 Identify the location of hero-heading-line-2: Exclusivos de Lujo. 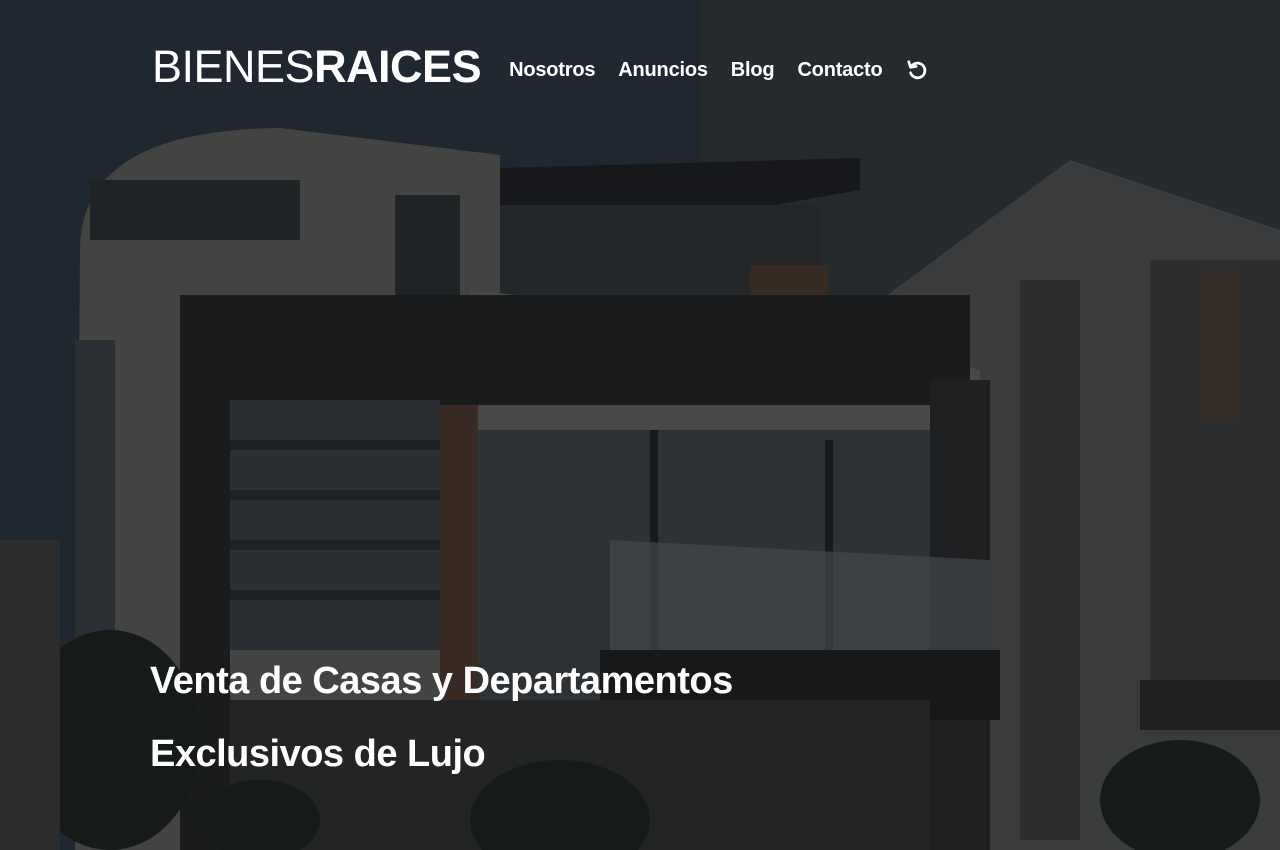
(318, 754).